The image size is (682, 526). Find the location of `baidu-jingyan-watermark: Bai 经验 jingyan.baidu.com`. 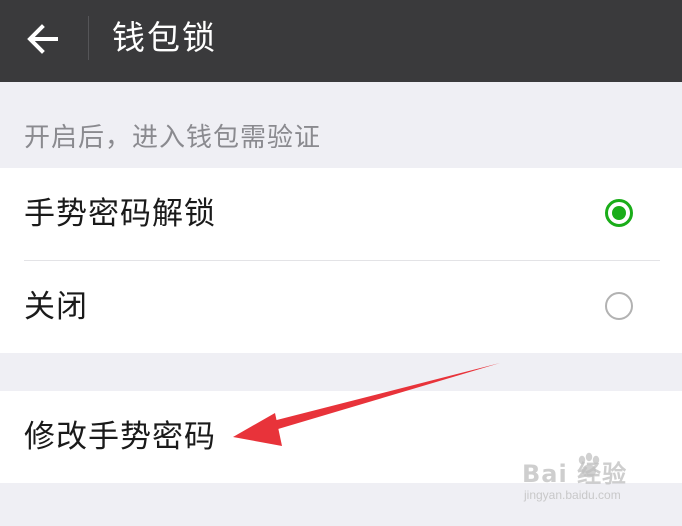

baidu-jingyan-watermark: Bai 经验 jingyan.baidu.com is located at coordinates (585, 486).